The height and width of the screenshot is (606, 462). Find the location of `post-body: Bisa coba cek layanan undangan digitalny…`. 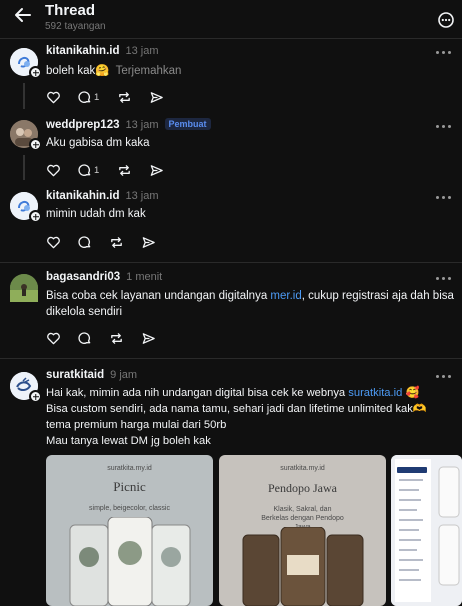

post-body: Bisa coba cek layanan undangan digitalny… is located at coordinates (158, 296).